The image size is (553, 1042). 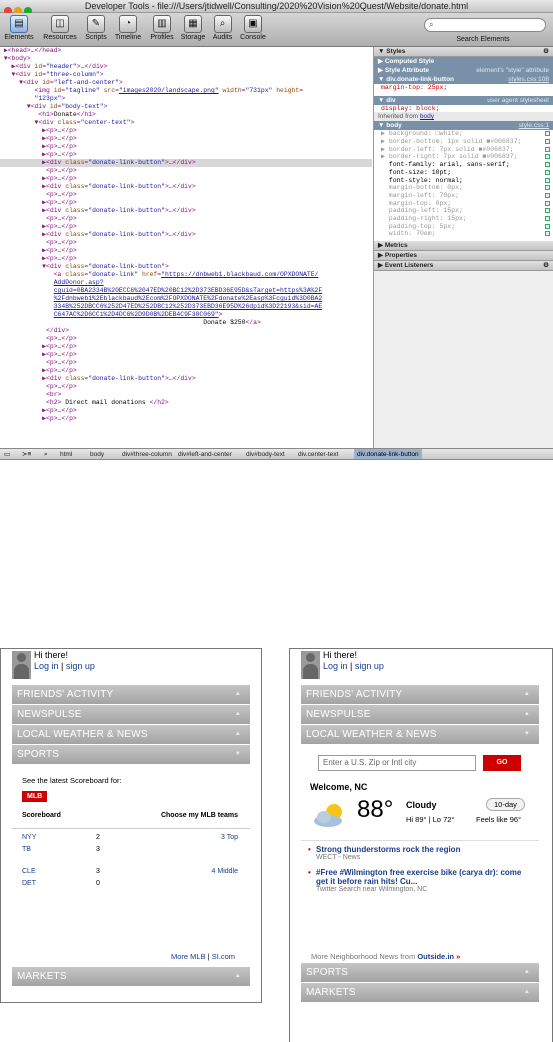 I want to click on css-property: font-style: normal;, so click(x=463, y=181).